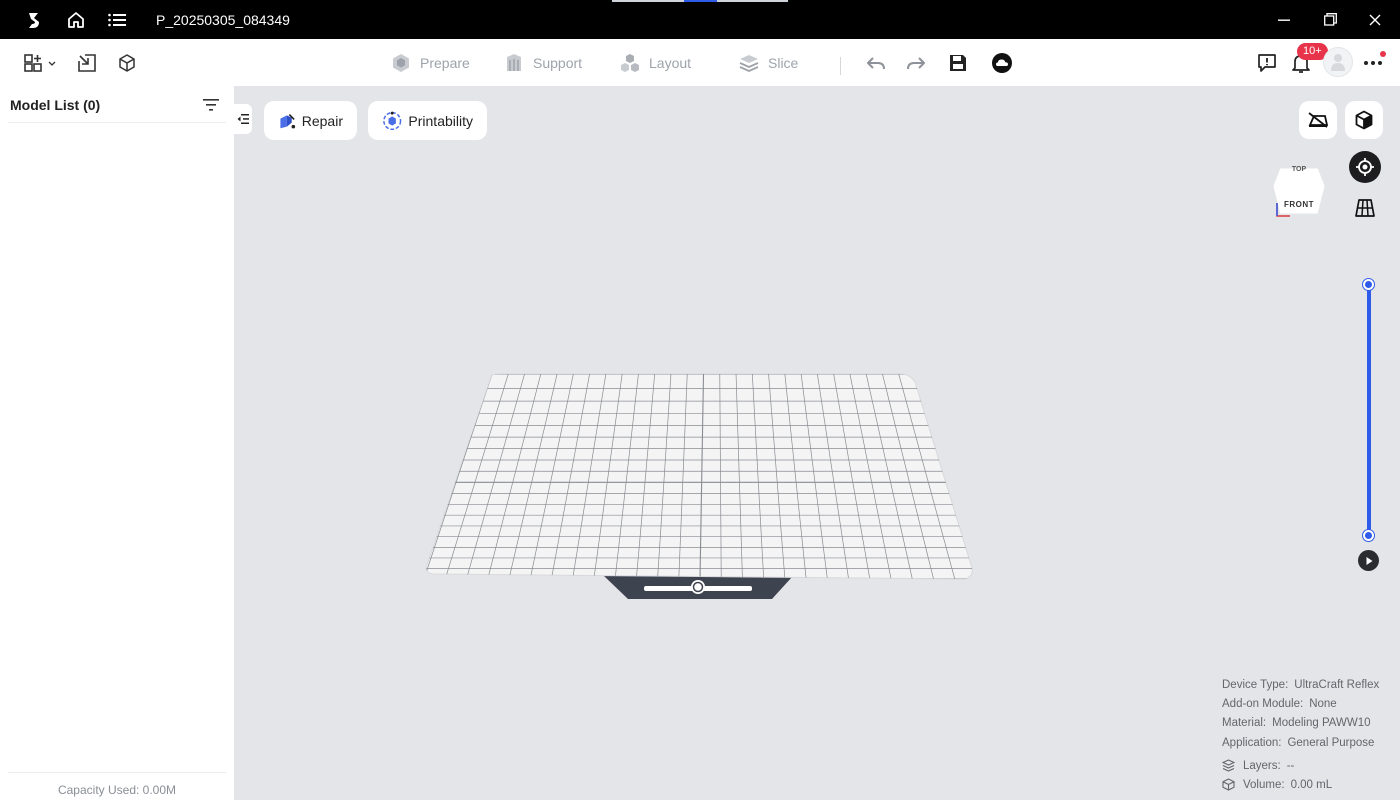 Image resolution: width=1400 pixels, height=800 pixels. Describe the element at coordinates (514, 62) in the screenshot. I see `support-icon` at that location.